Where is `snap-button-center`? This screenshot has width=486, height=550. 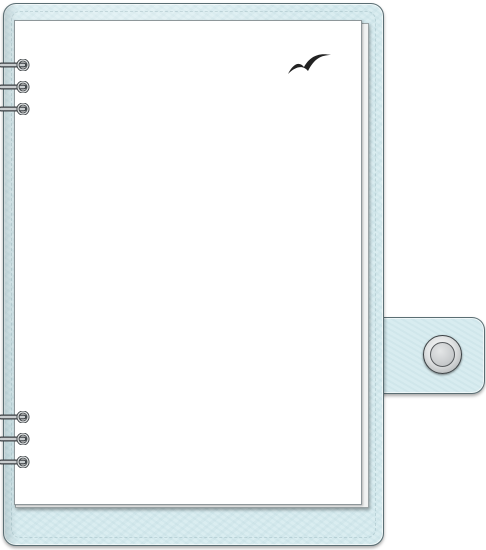 snap-button-center is located at coordinates (442, 354).